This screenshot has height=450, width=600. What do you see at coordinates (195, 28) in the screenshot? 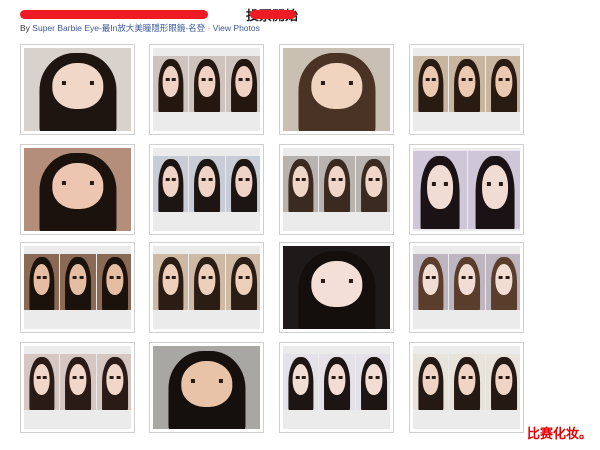
I see `album-suffix: -名登` at bounding box center [195, 28].